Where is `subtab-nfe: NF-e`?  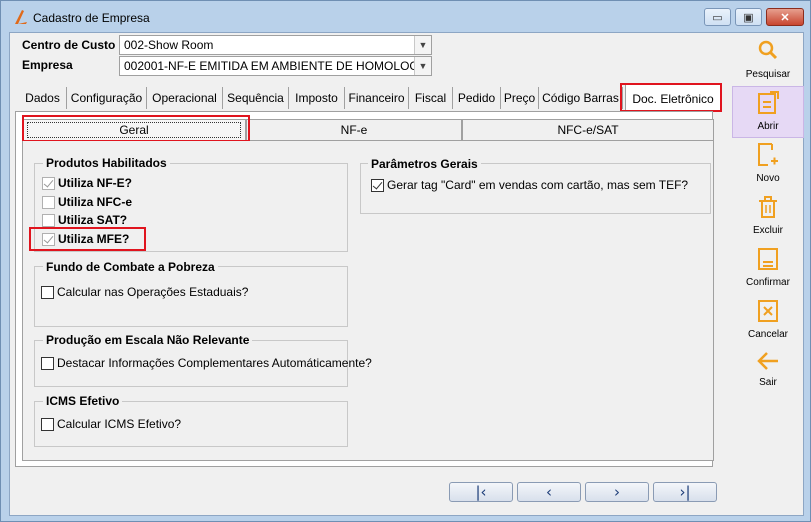
subtab-nfe: NF-e is located at coordinates (354, 130).